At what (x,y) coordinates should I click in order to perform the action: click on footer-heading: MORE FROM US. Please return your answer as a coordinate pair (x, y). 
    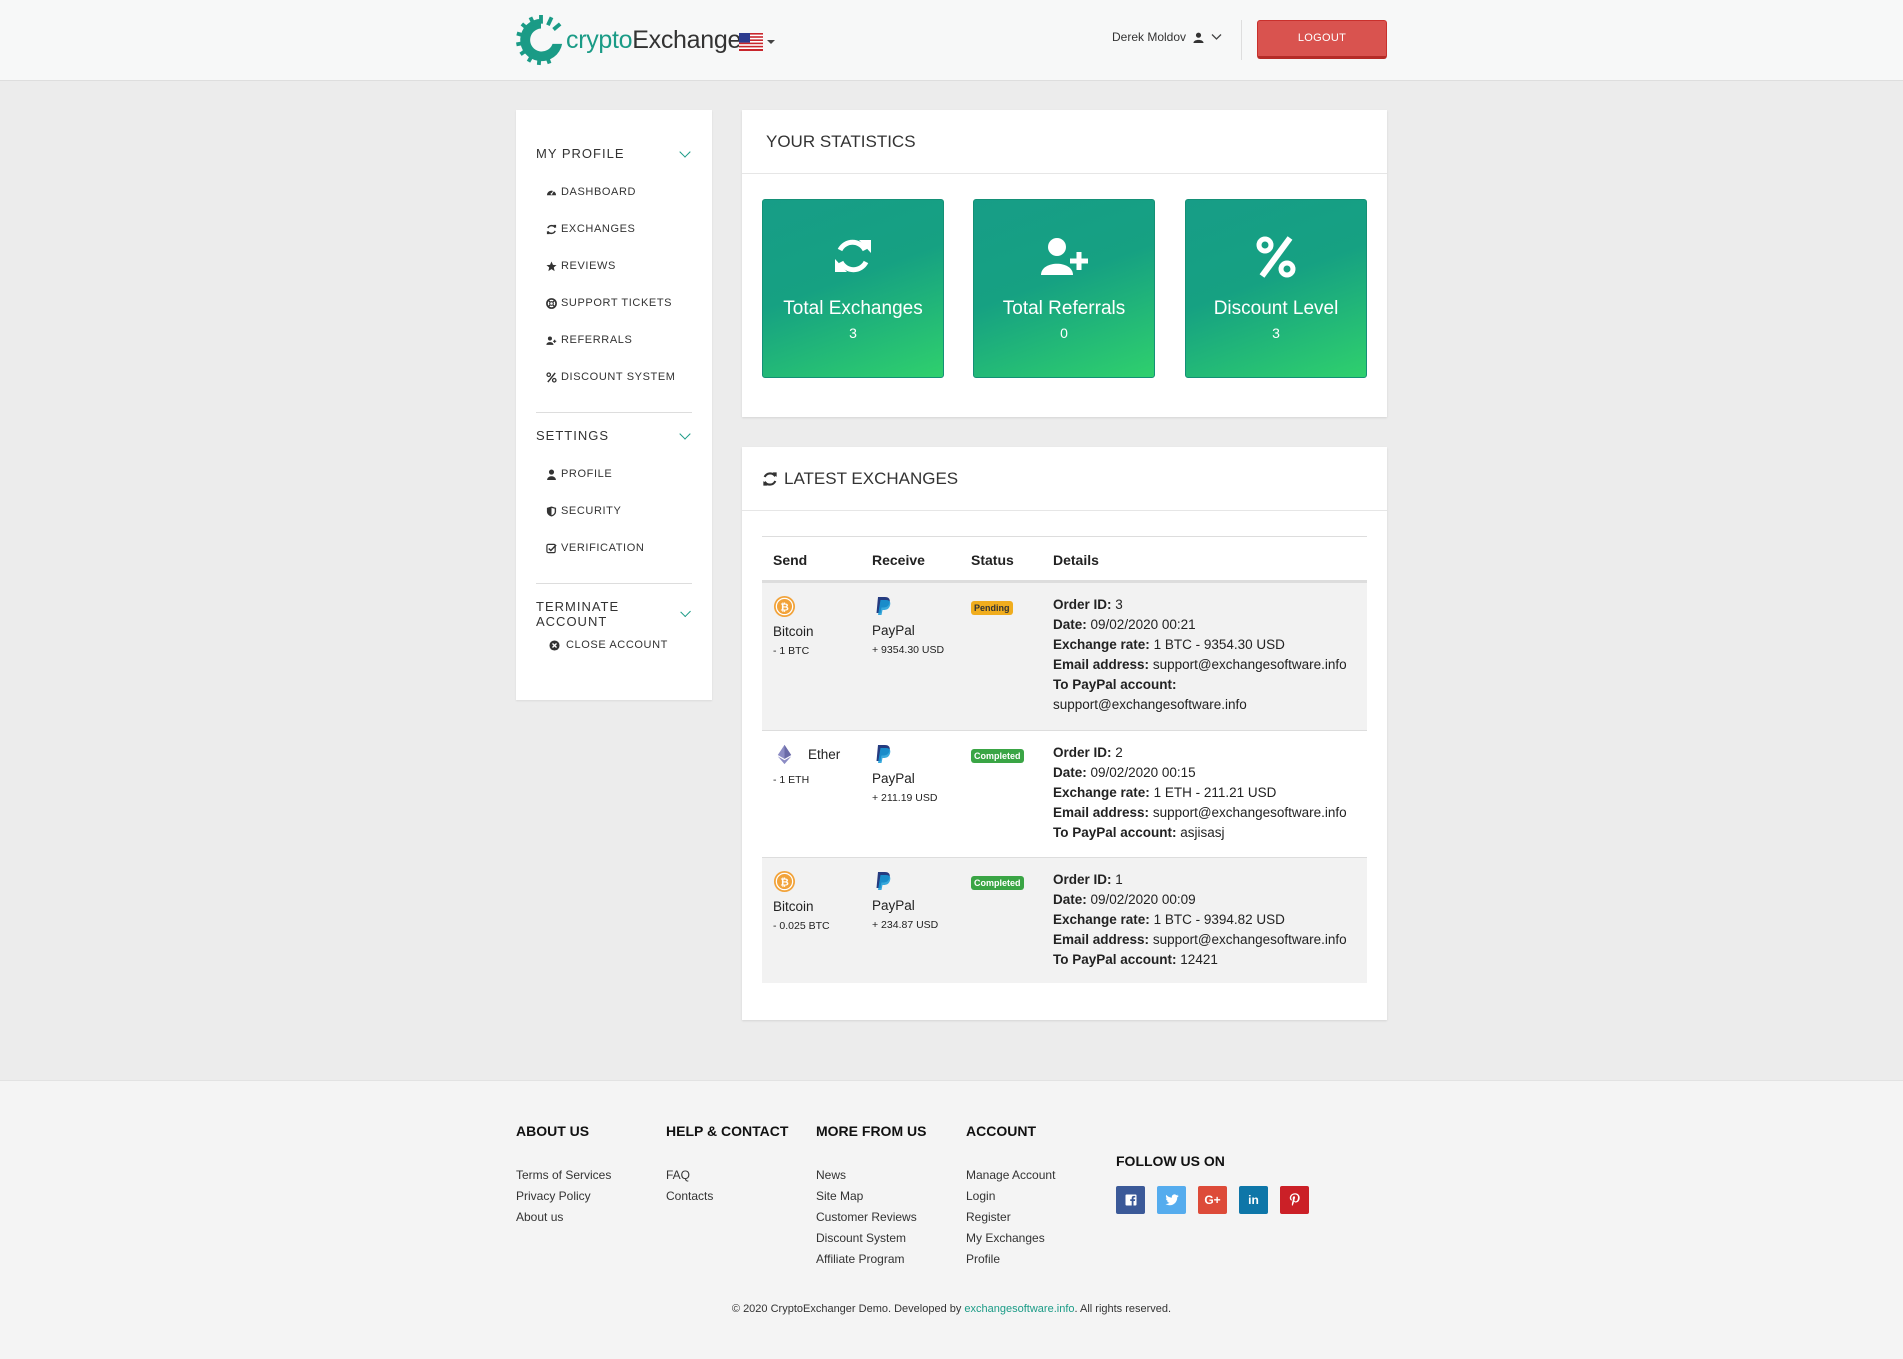
    Looking at the image, I should click on (871, 1131).